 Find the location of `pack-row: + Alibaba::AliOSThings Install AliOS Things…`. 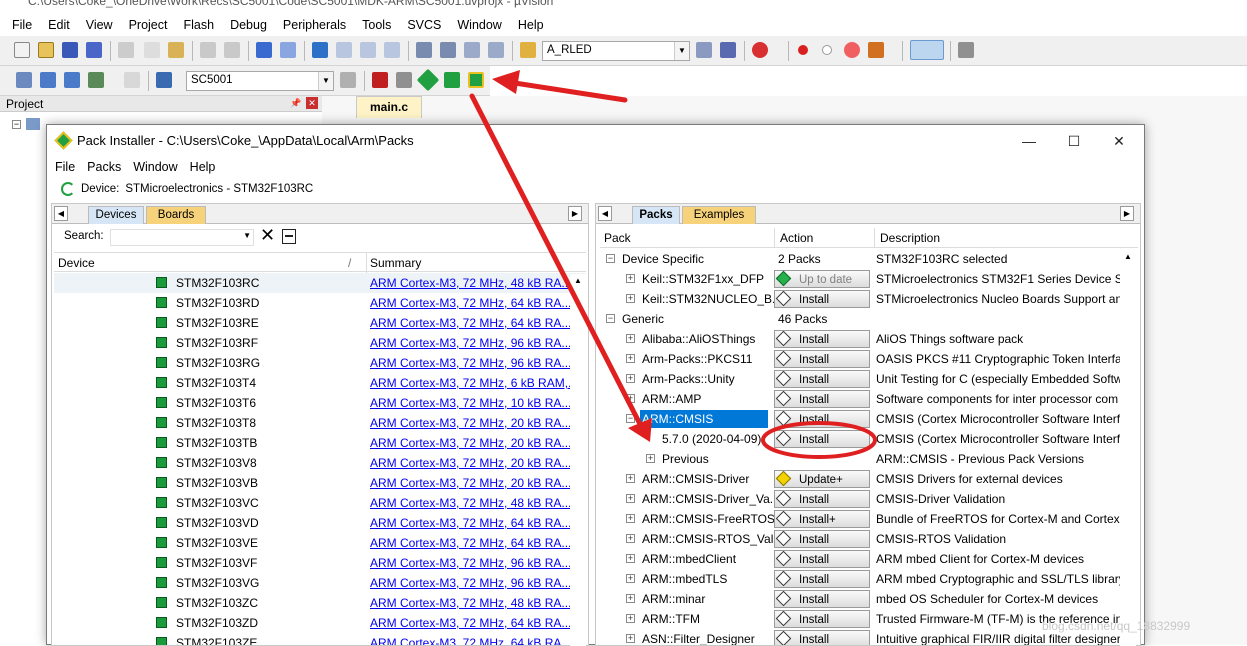

pack-row: + Alibaba::AliOSThings Install AliOS Things… is located at coordinates (860, 339).